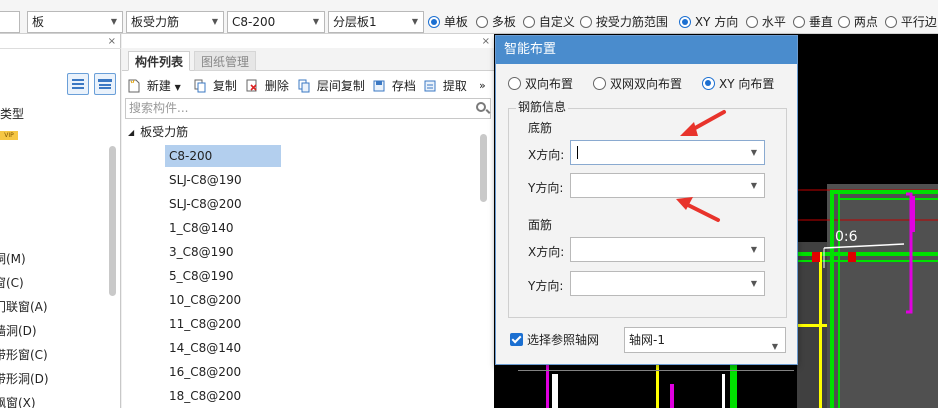  I want to click on radio-custom: 自定义, so click(549, 22).